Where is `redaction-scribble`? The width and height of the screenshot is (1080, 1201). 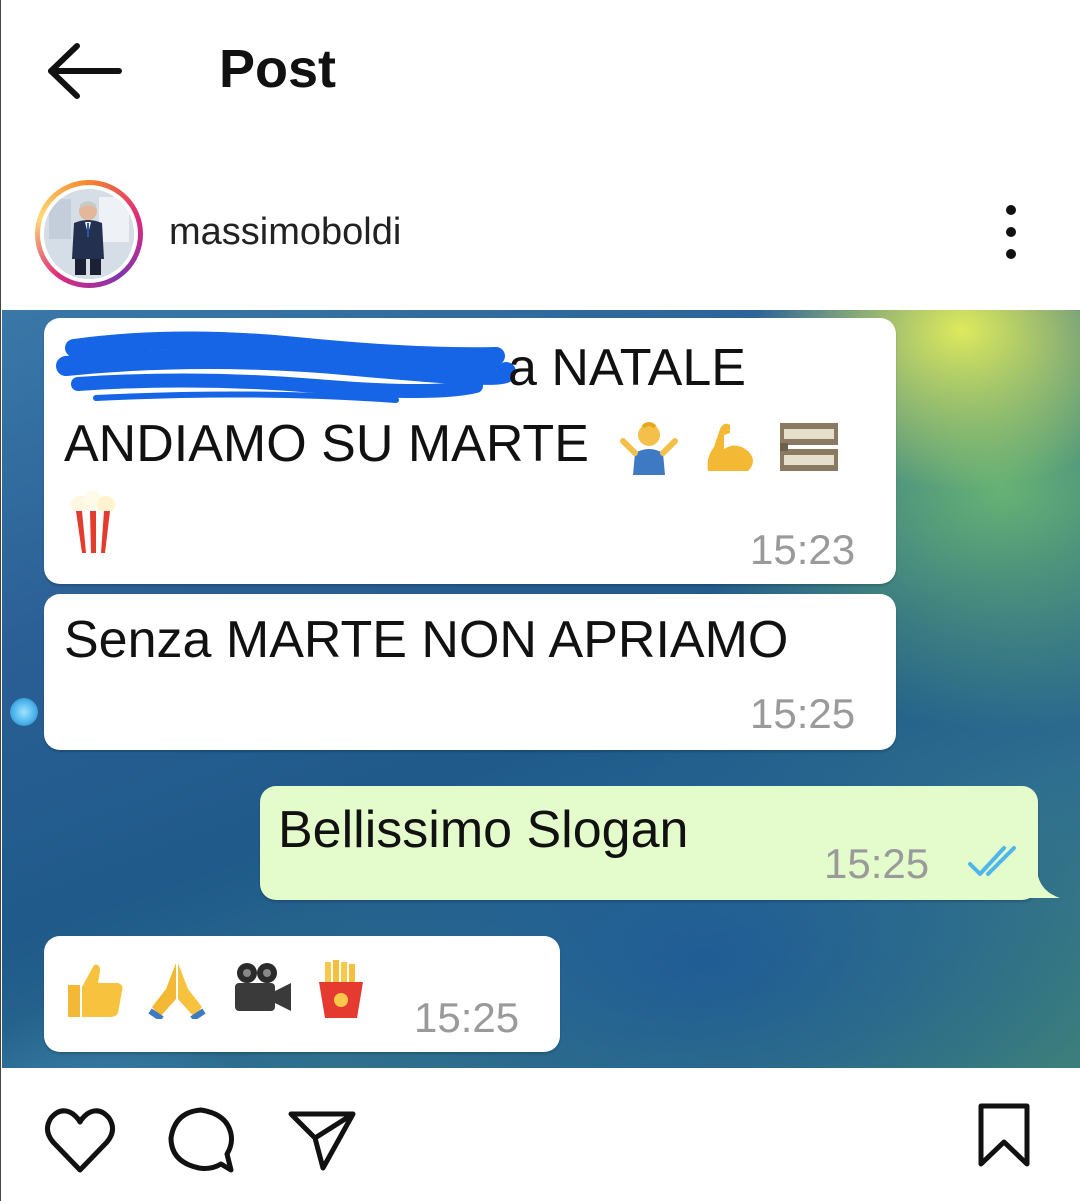 redaction-scribble is located at coordinates (286, 367).